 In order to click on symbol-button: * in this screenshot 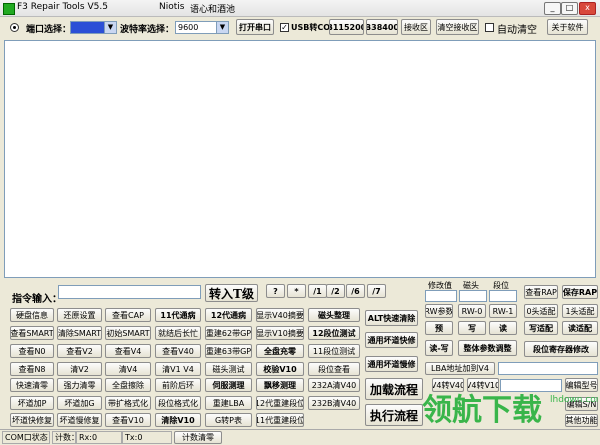, I will do `click(296, 291)`.